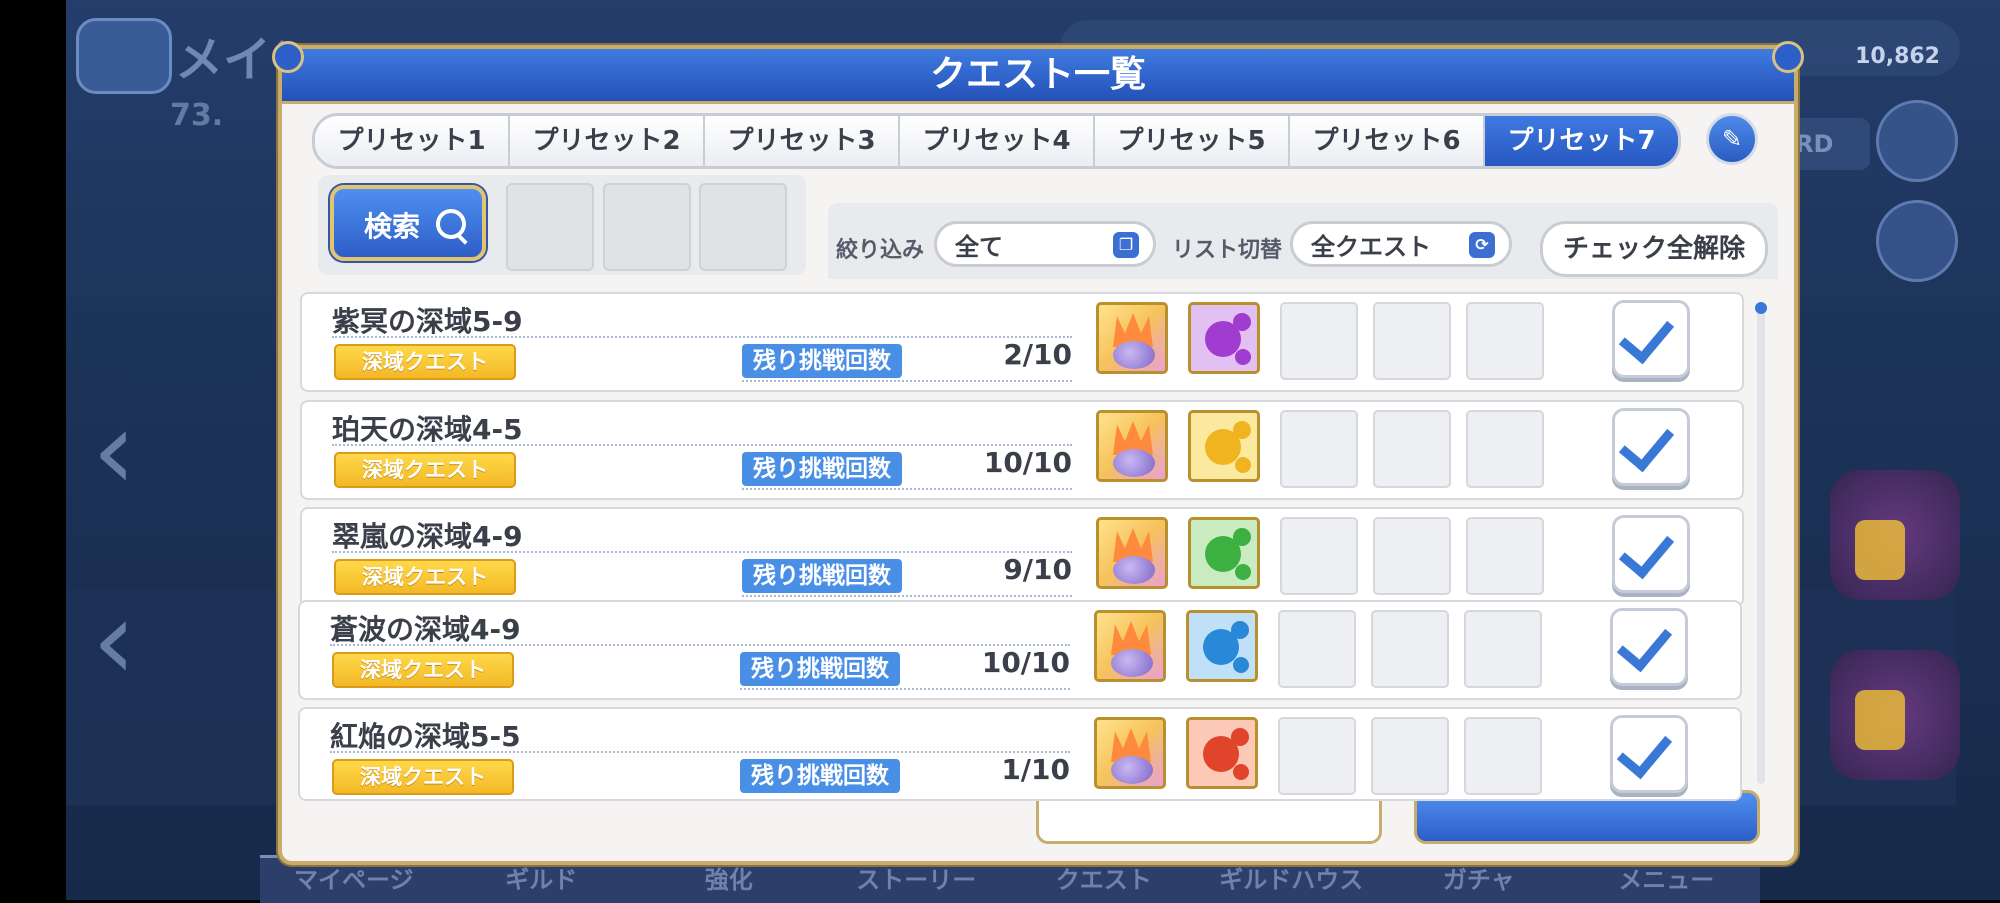  What do you see at coordinates (1897, 56) in the screenshot?
I see `currency-amount: 10,862` at bounding box center [1897, 56].